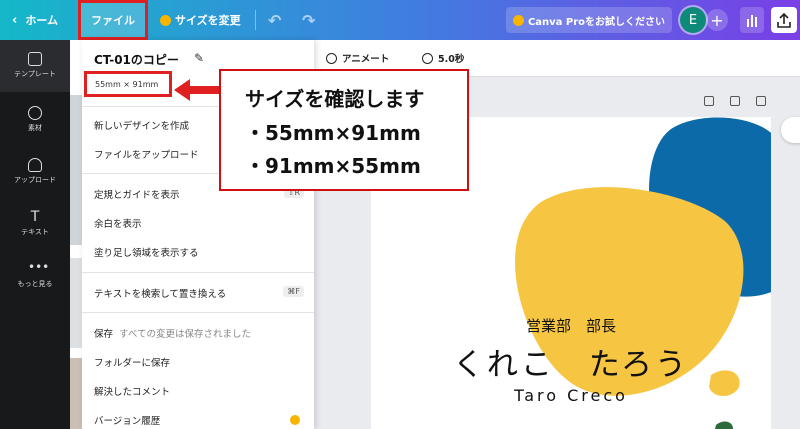 This screenshot has height=429, width=800. What do you see at coordinates (160, 293) in the screenshot?
I see `menu-item-find-replace: テキストを検索して置き換える` at bounding box center [160, 293].